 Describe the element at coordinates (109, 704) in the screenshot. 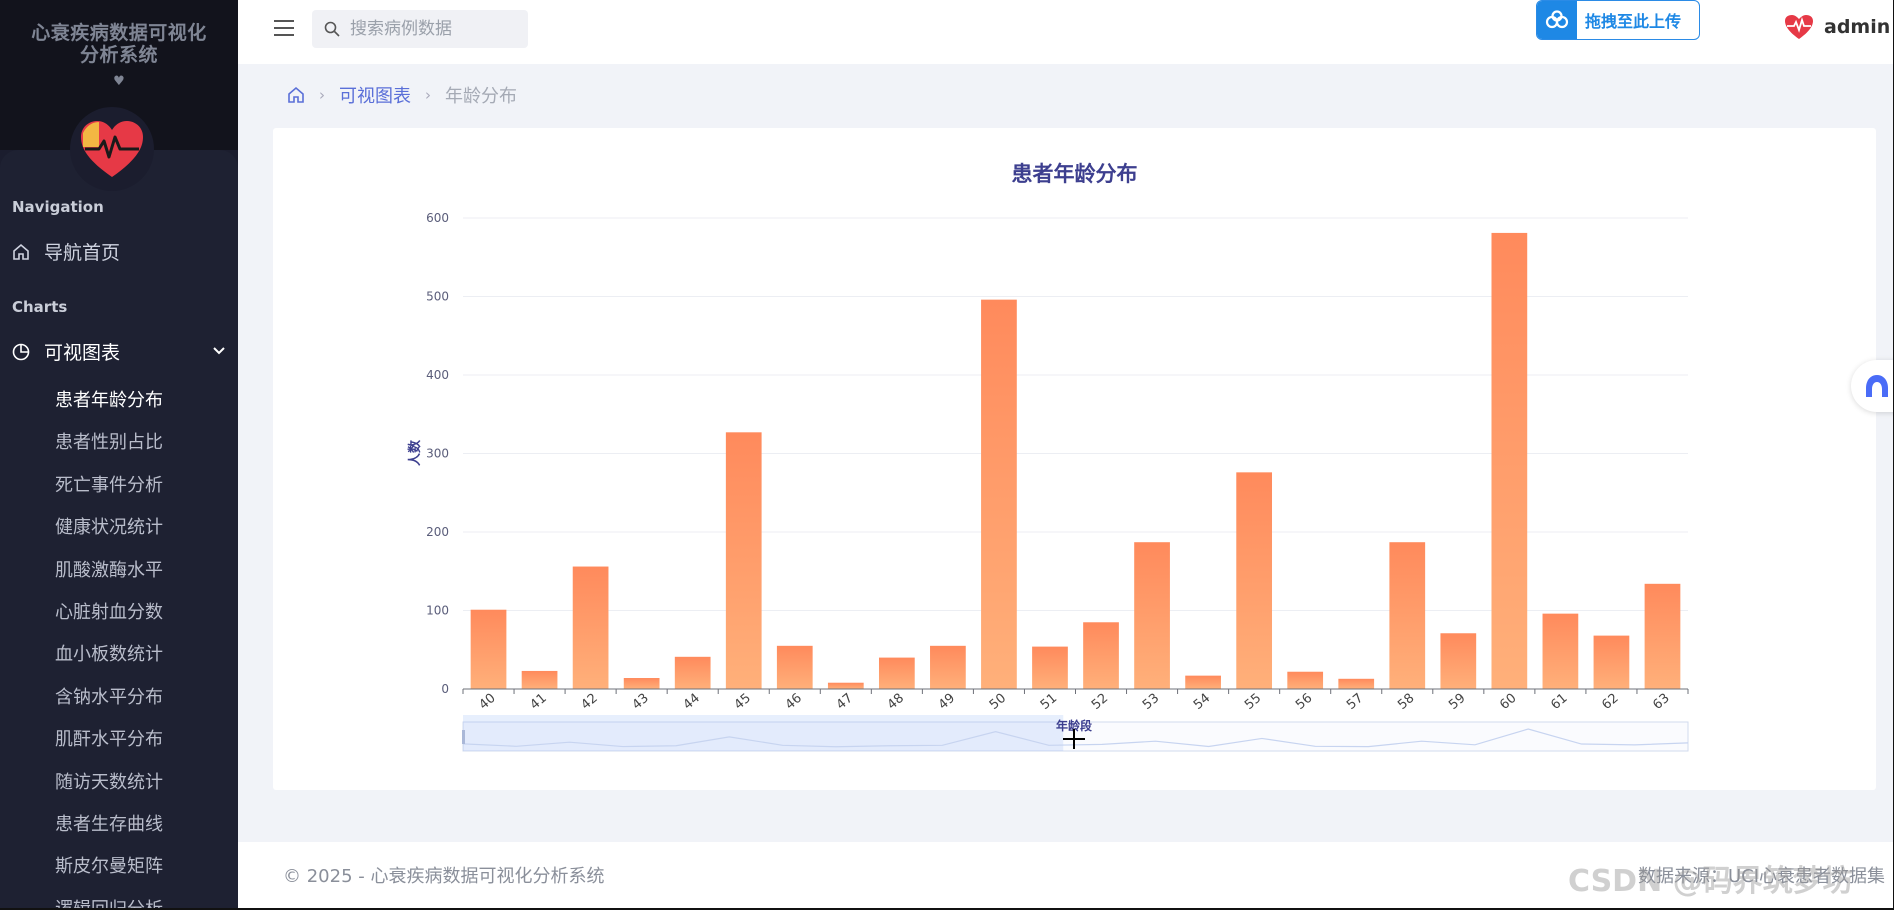

I see `sidebar-subitem-sodium: 含钠水平分布` at that location.